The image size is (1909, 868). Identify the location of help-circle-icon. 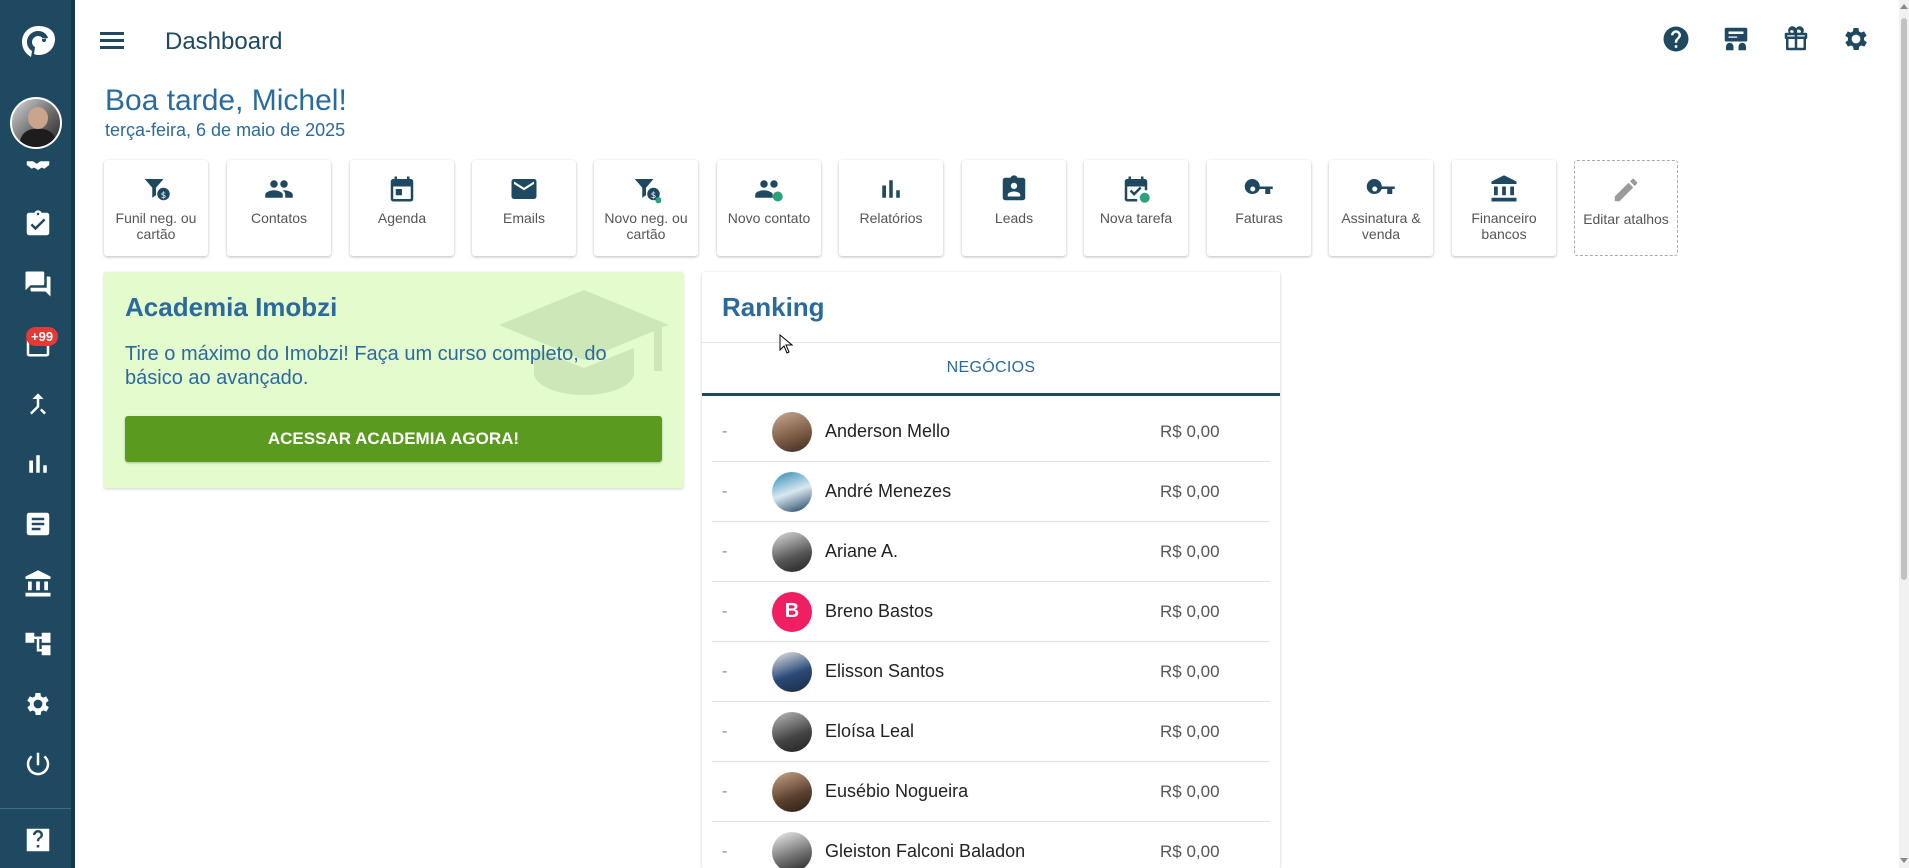
(1676, 41).